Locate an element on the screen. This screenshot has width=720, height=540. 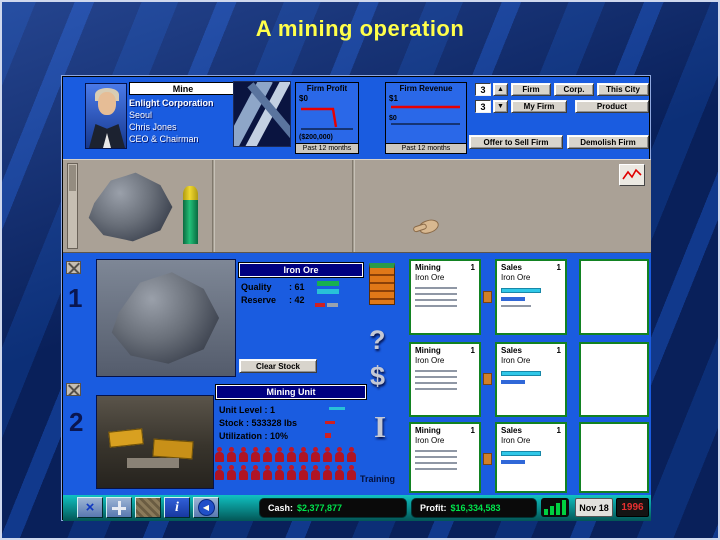
unit-link-icon is located at coordinates (487, 379).